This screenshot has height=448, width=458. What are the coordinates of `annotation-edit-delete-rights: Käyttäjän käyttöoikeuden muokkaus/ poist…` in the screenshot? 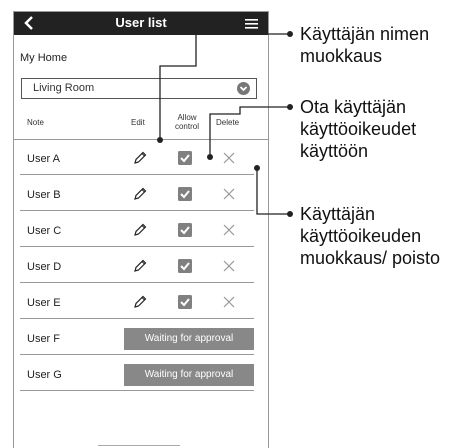 It's located at (370, 236).